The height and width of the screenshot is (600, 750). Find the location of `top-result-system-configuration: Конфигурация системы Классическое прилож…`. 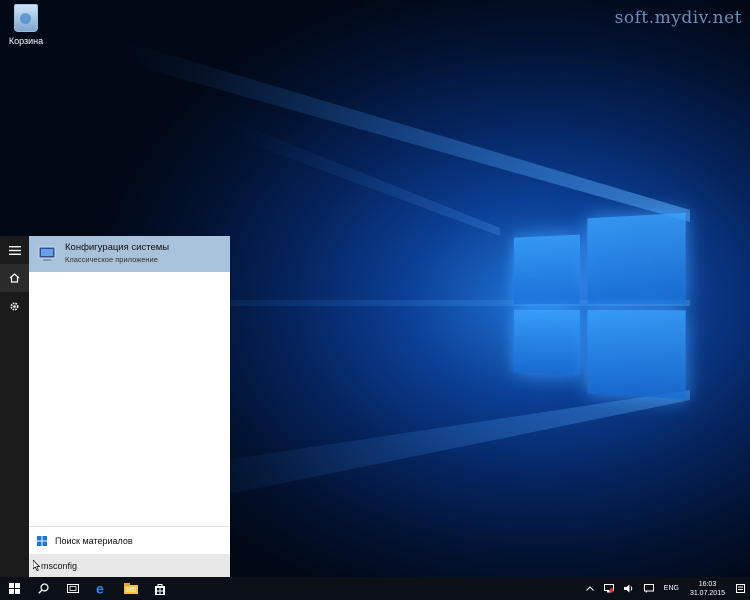

top-result-system-configuration: Конфигурация системы Классическое прилож… is located at coordinates (129, 254).